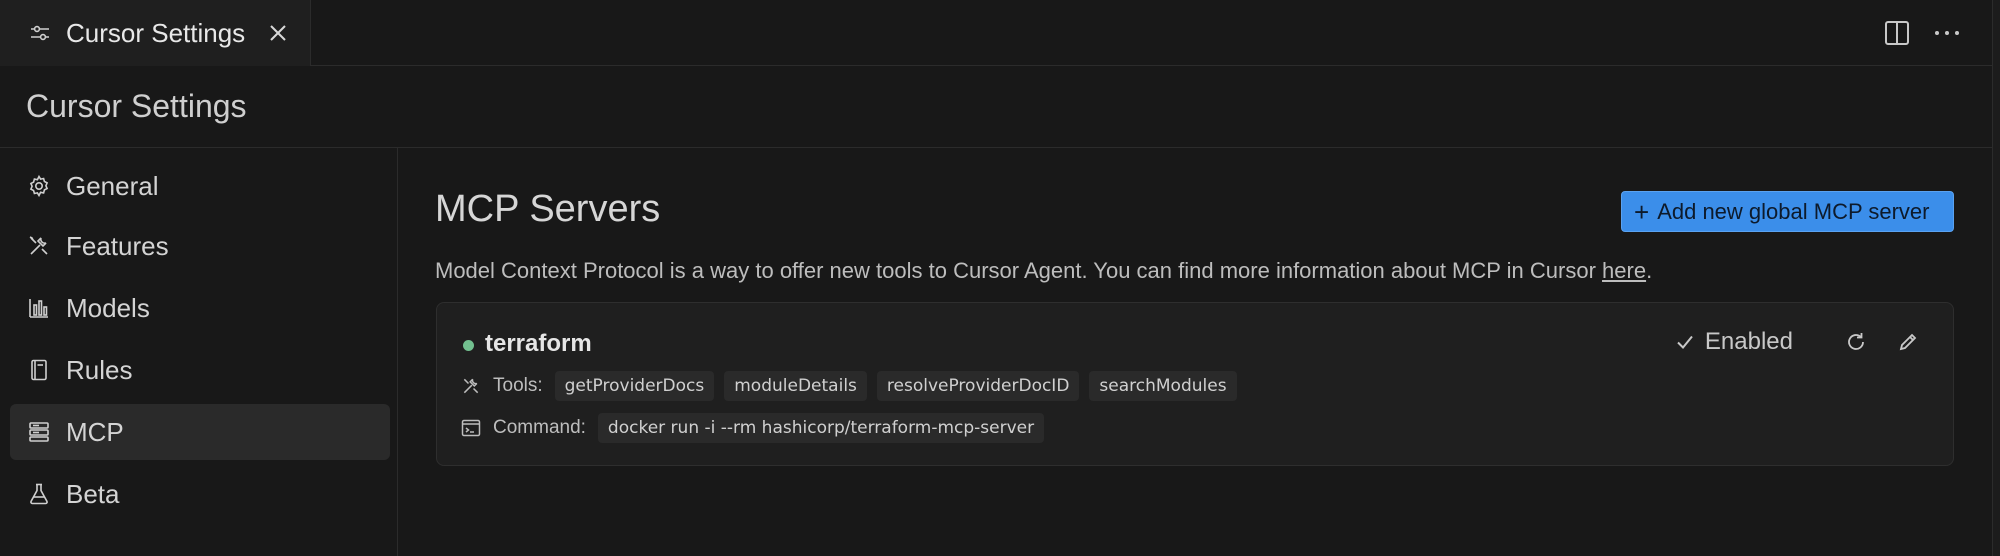  What do you see at coordinates (39, 308) in the screenshot?
I see `bar-chart-icon` at bounding box center [39, 308].